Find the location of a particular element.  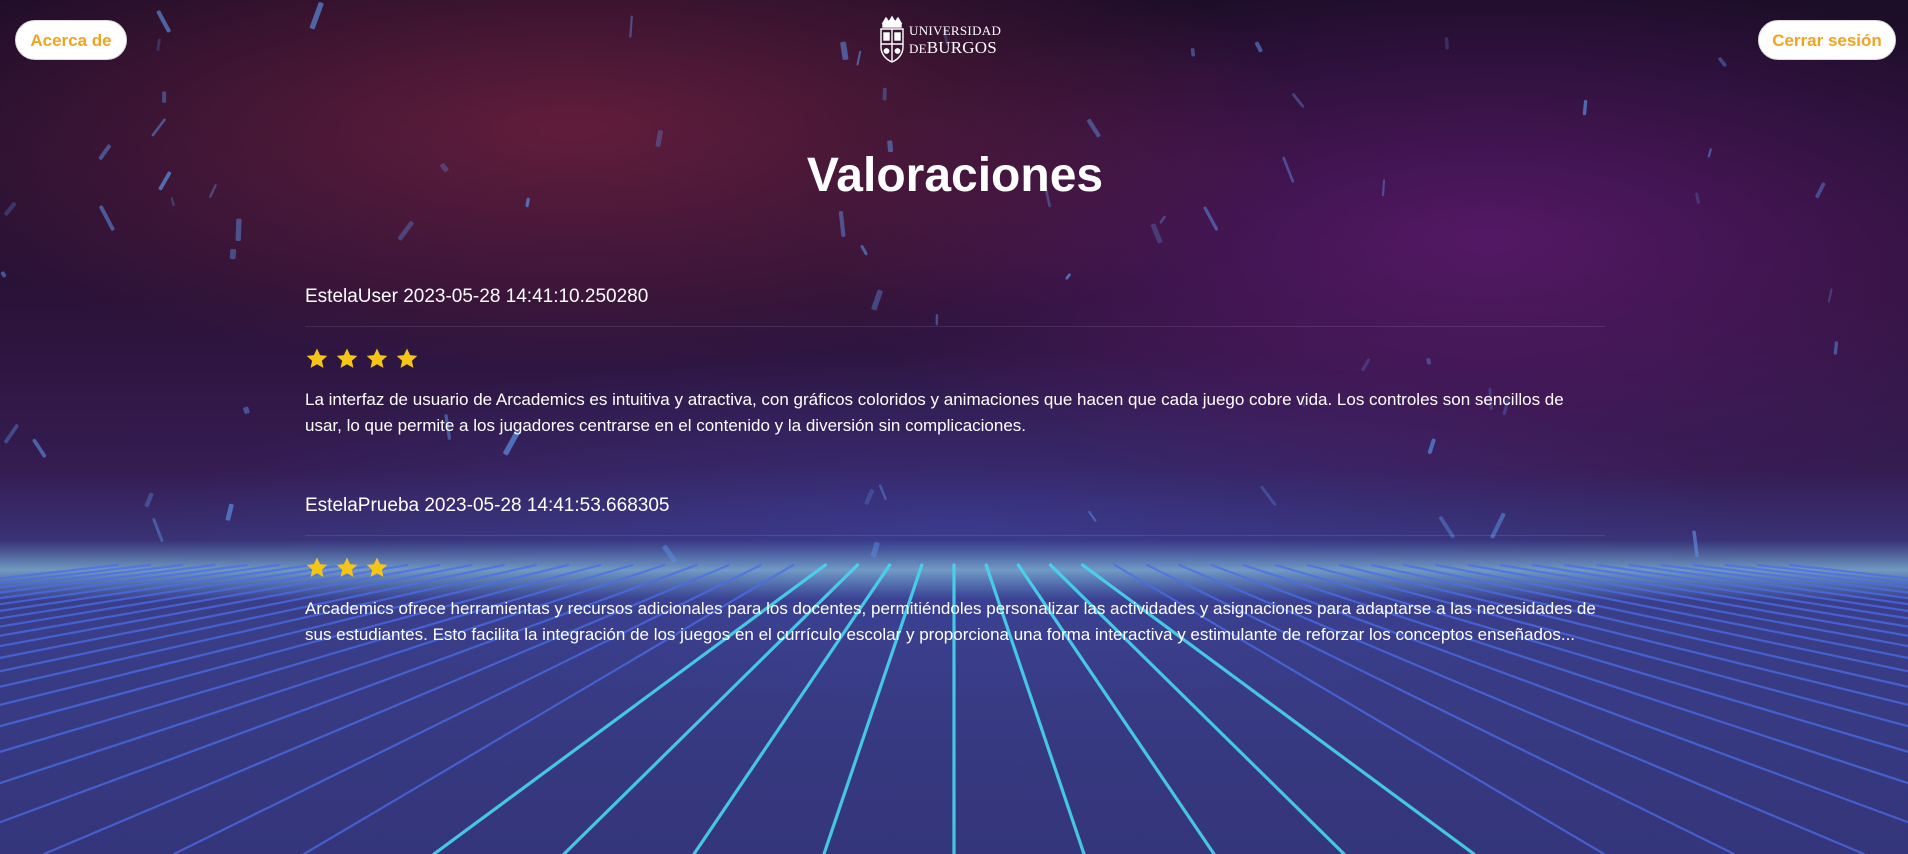

about-button: Acerca de is located at coordinates (71, 40).